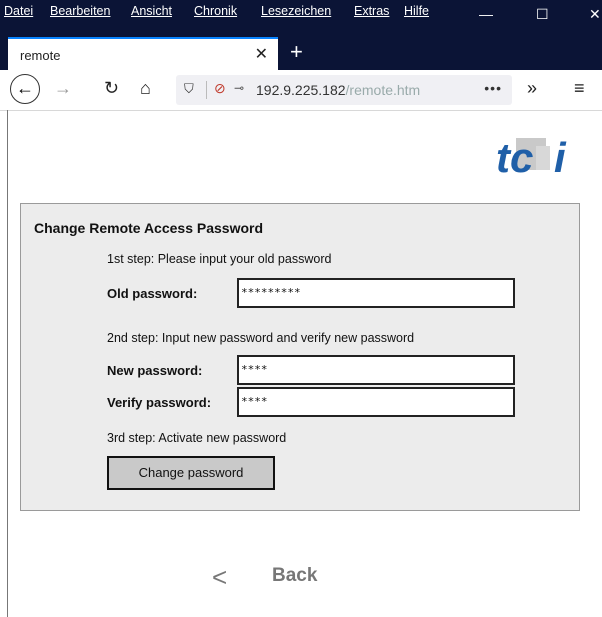 The width and height of the screenshot is (602, 617). Describe the element at coordinates (493, 88) in the screenshot. I see `page-actions-icon: •••` at that location.